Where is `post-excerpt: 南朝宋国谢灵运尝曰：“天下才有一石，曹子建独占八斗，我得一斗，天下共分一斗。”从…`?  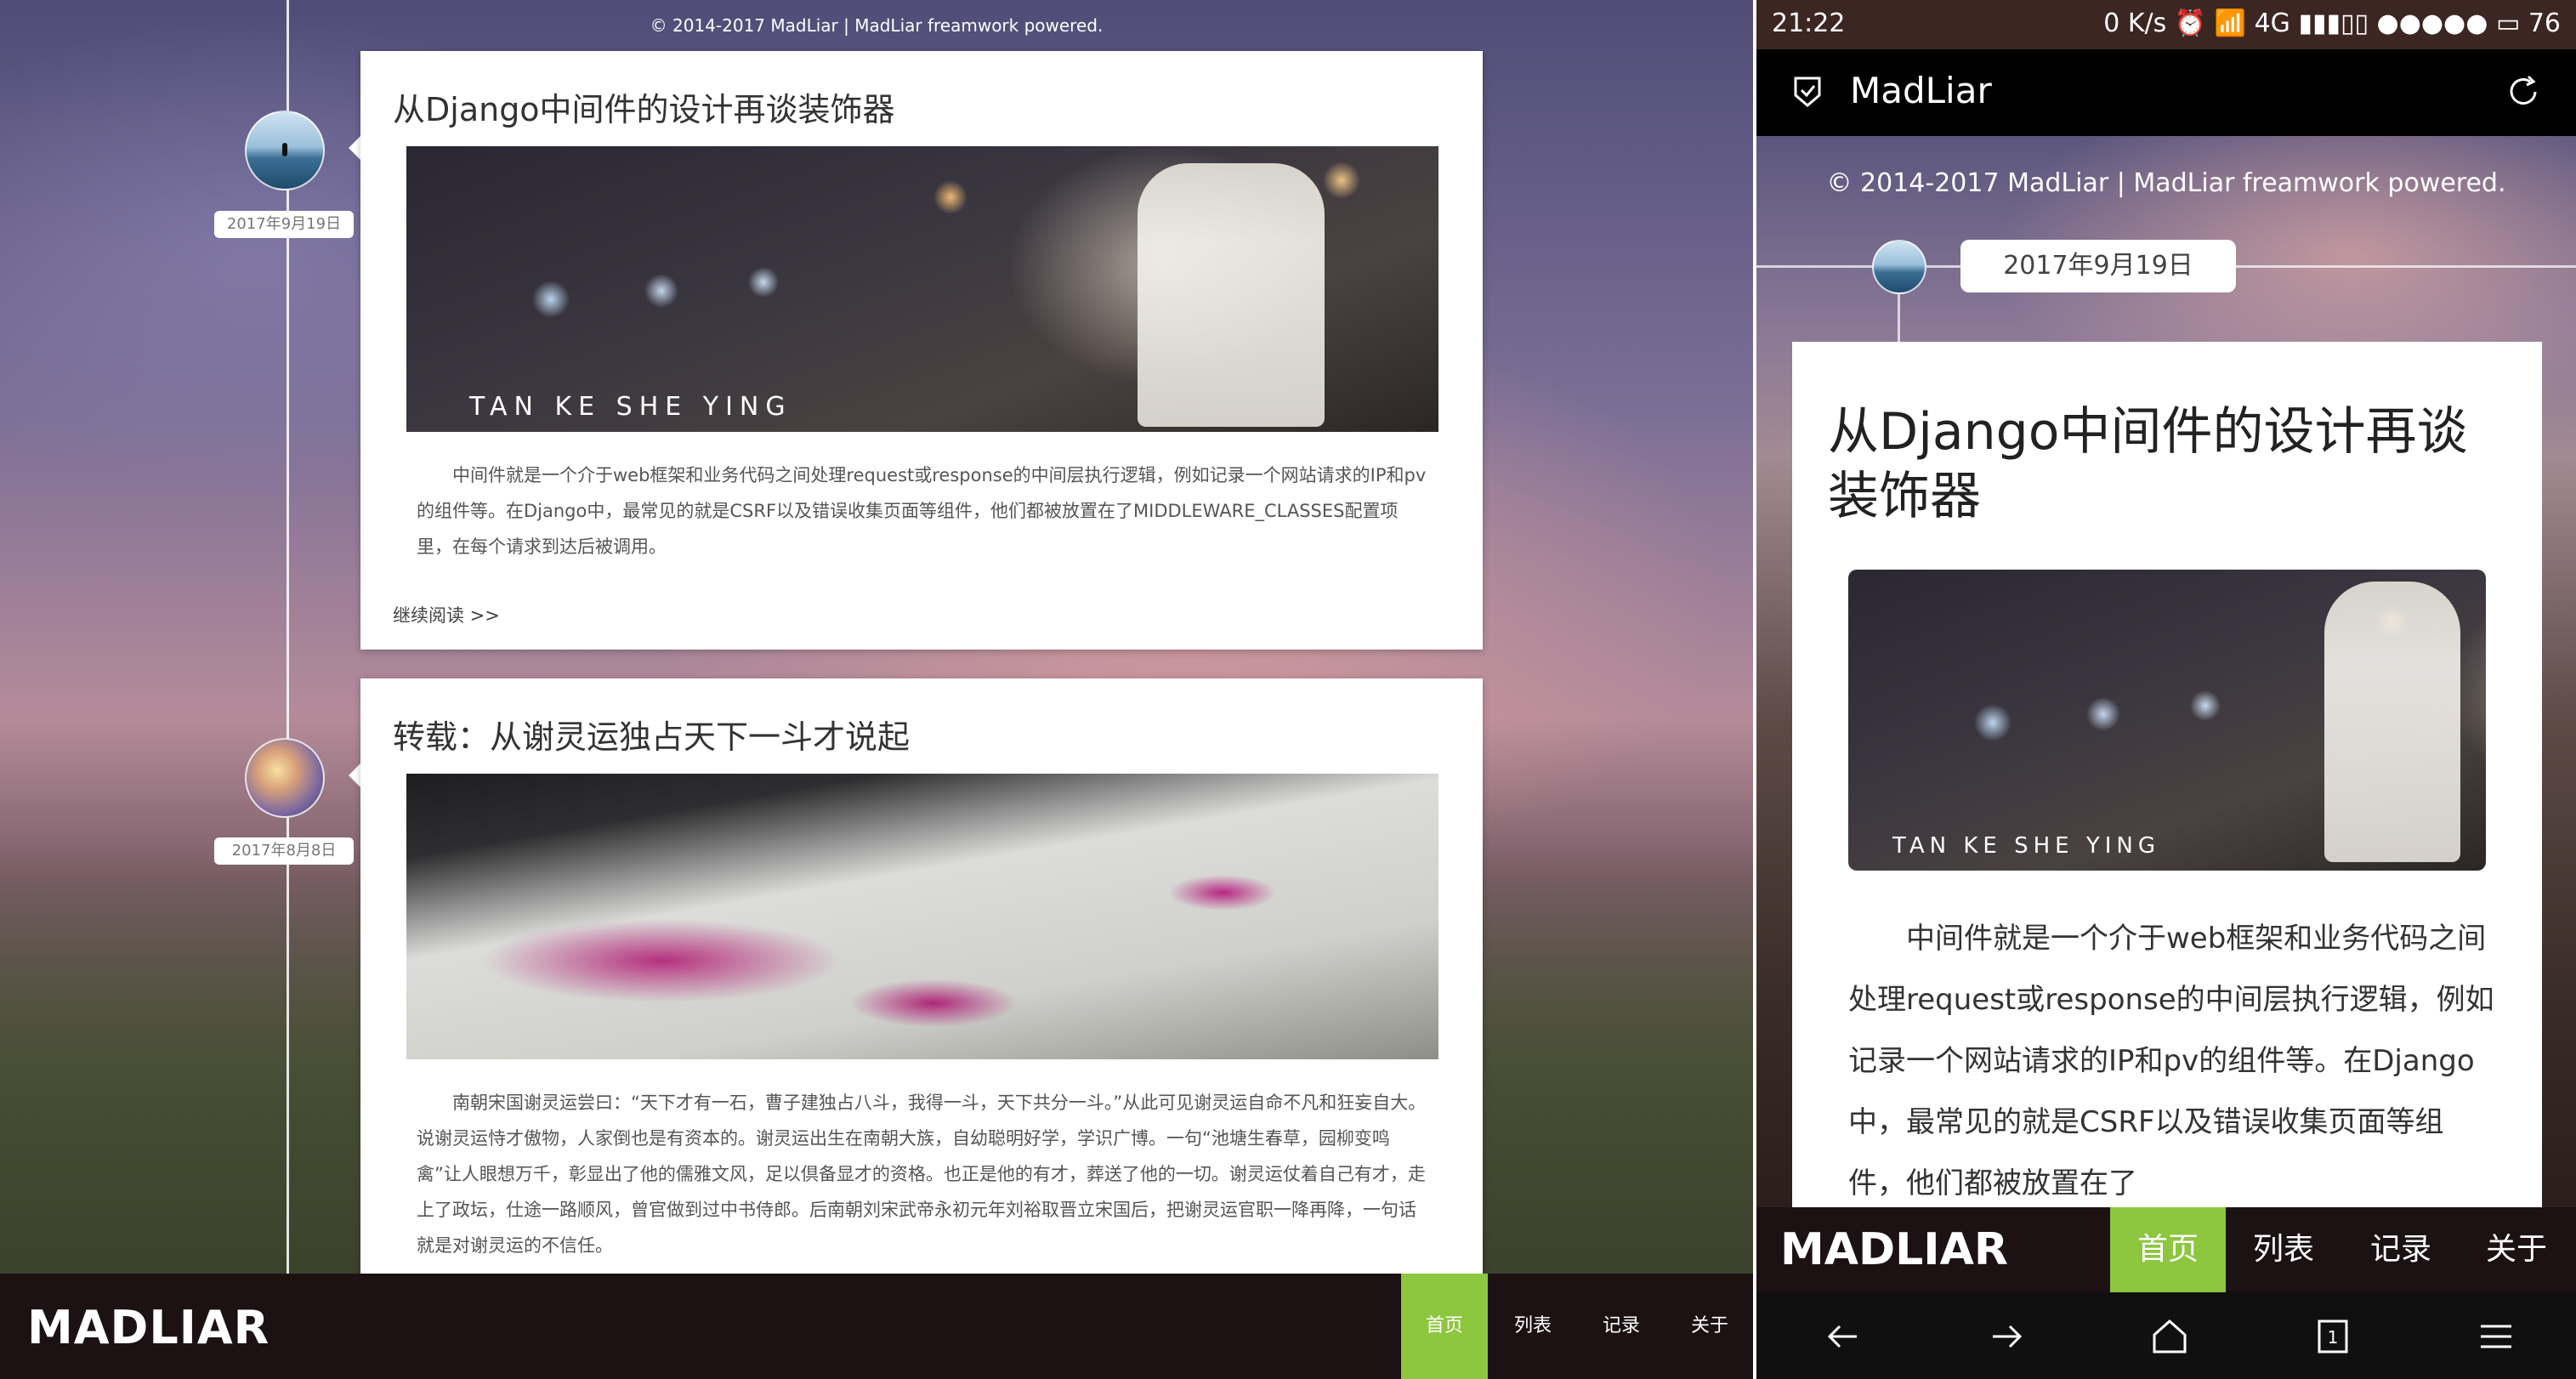 post-excerpt: 南朝宋国谢灵运尝曰：“天下才有一石，曹子建独占八斗，我得一斗，天下共分一斗。”从… is located at coordinates (922, 1174).